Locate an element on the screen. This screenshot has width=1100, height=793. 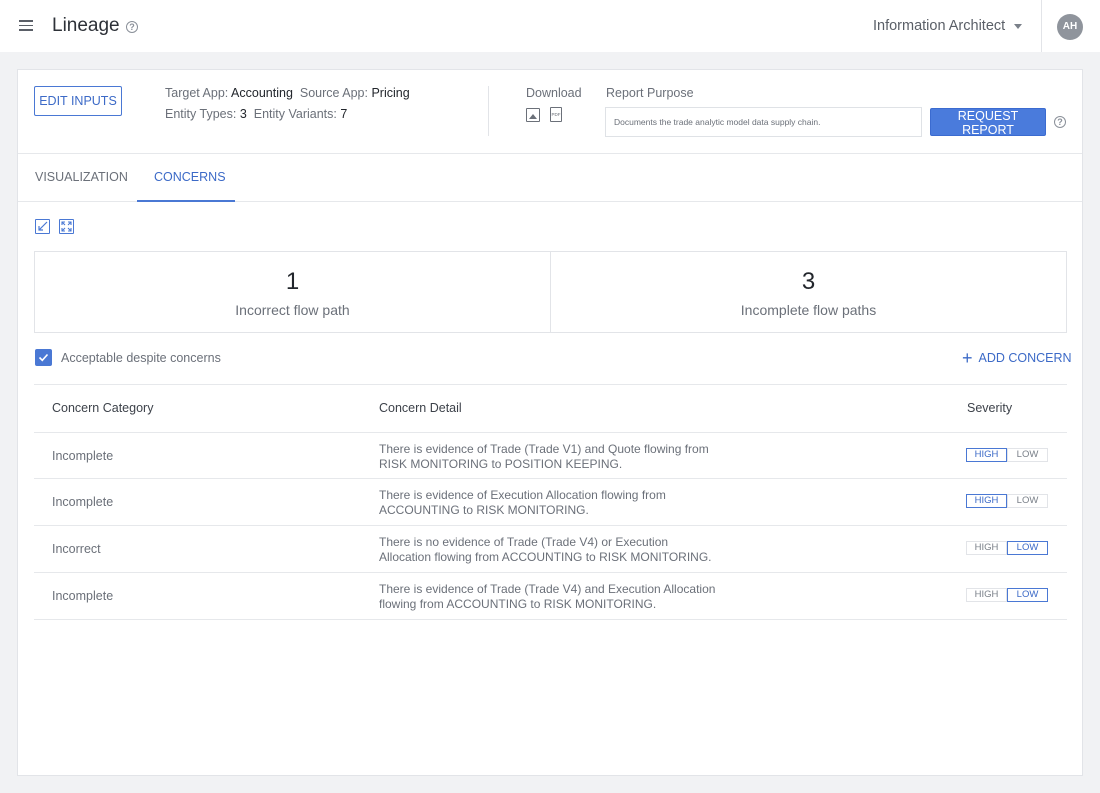
stat-label: Incorrect flow path is located at coordinates (292, 310).